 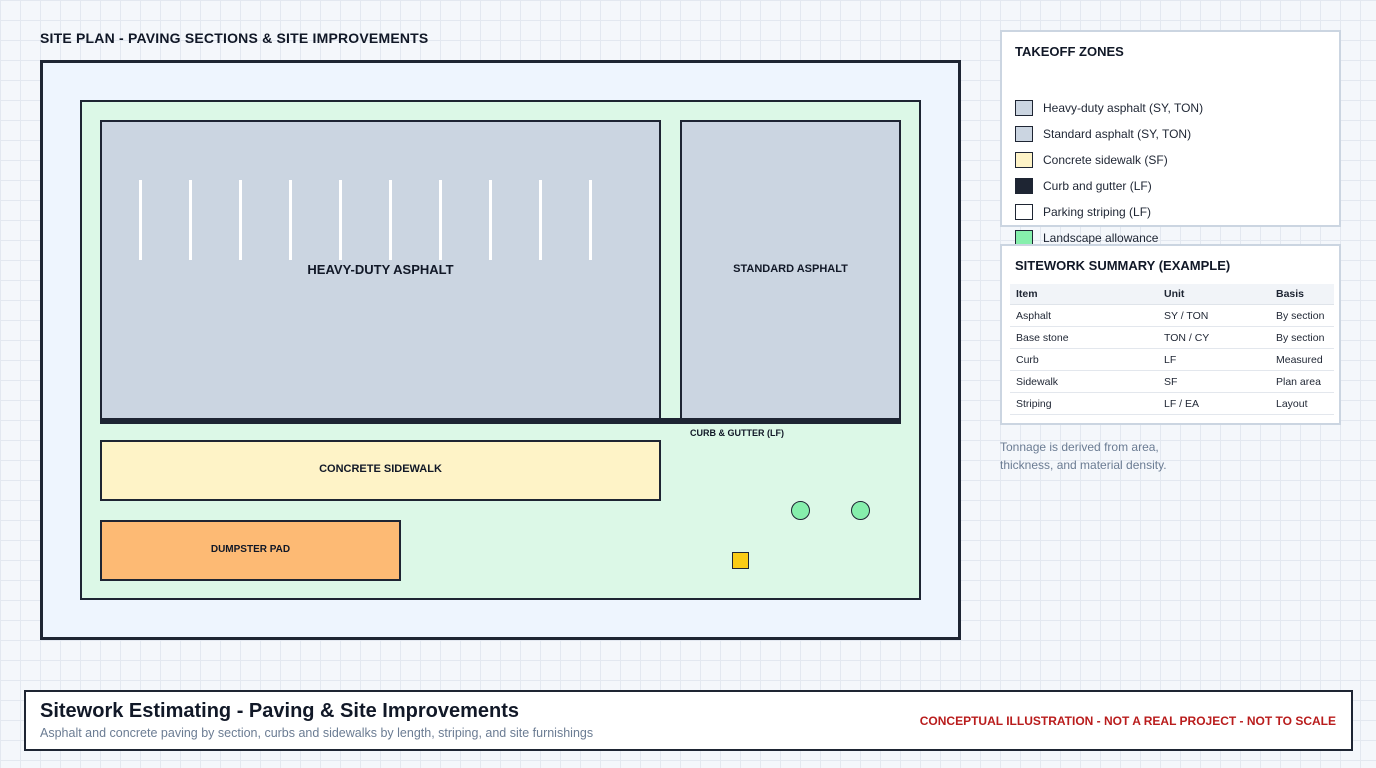 What do you see at coordinates (1302, 294) in the screenshot?
I see `column-header-basis: Basis` at bounding box center [1302, 294].